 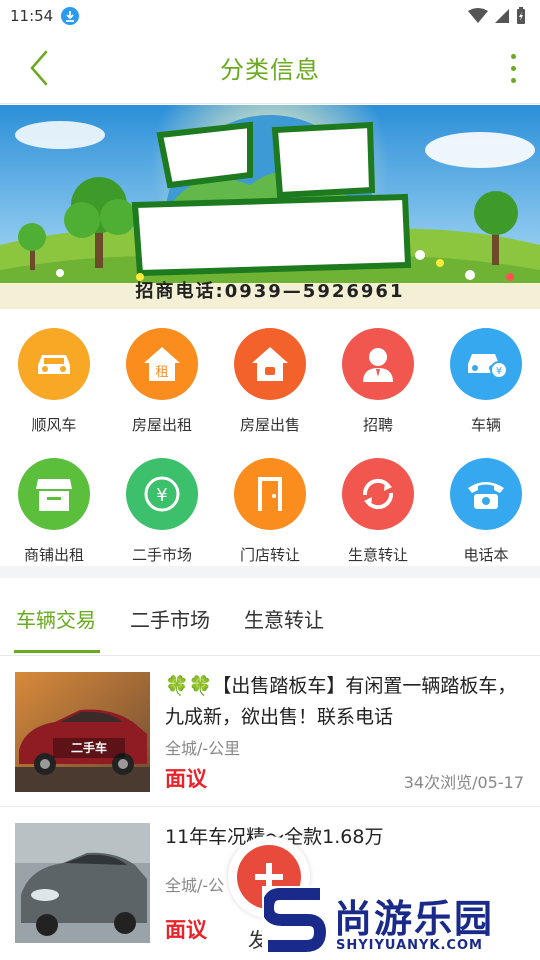 What do you see at coordinates (378, 494) in the screenshot?
I see `transfer-arrows-icon` at bounding box center [378, 494].